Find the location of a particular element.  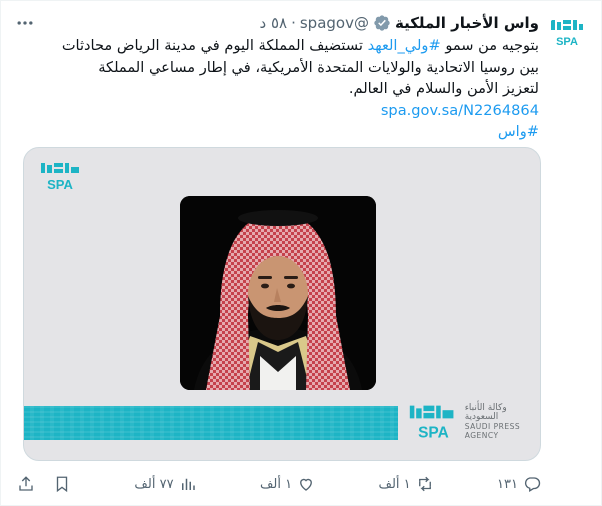

post-time: ٥٨ د is located at coordinates (274, 23).